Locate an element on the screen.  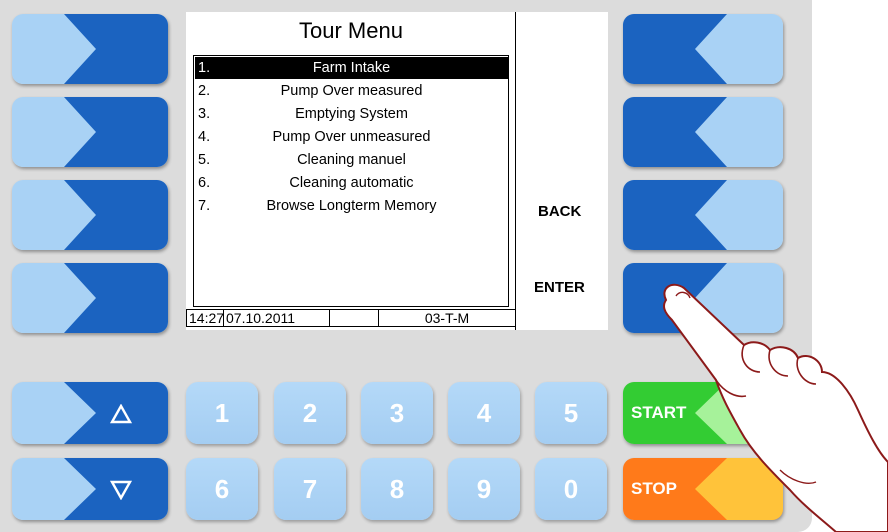
back-label: BACK is located at coordinates (560, 211).